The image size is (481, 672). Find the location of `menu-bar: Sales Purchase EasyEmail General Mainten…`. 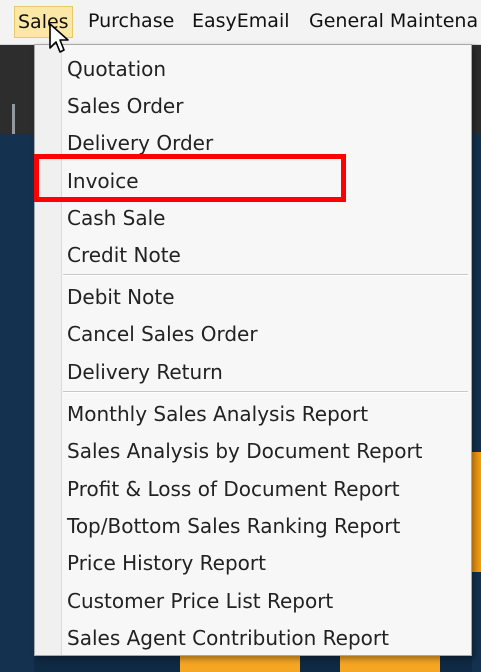

menu-bar: Sales Purchase EasyEmail General Mainten… is located at coordinates (240, 22).